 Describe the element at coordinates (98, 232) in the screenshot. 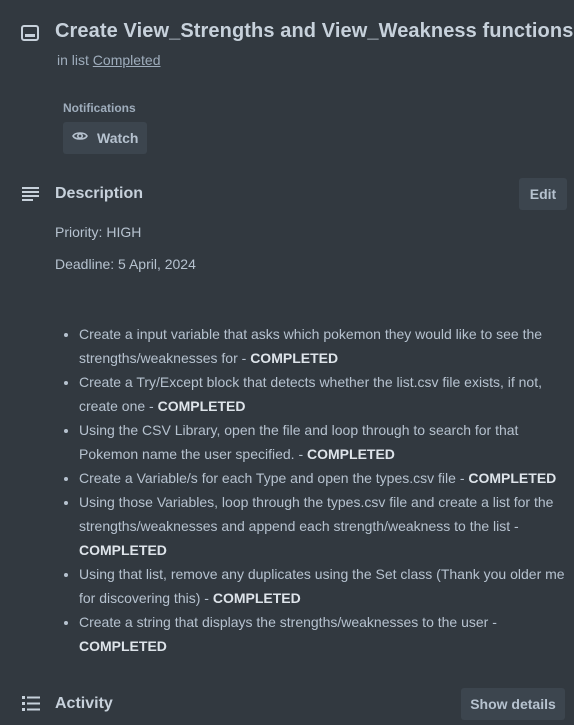

I see `priority-text: Priority: HIGH` at that location.